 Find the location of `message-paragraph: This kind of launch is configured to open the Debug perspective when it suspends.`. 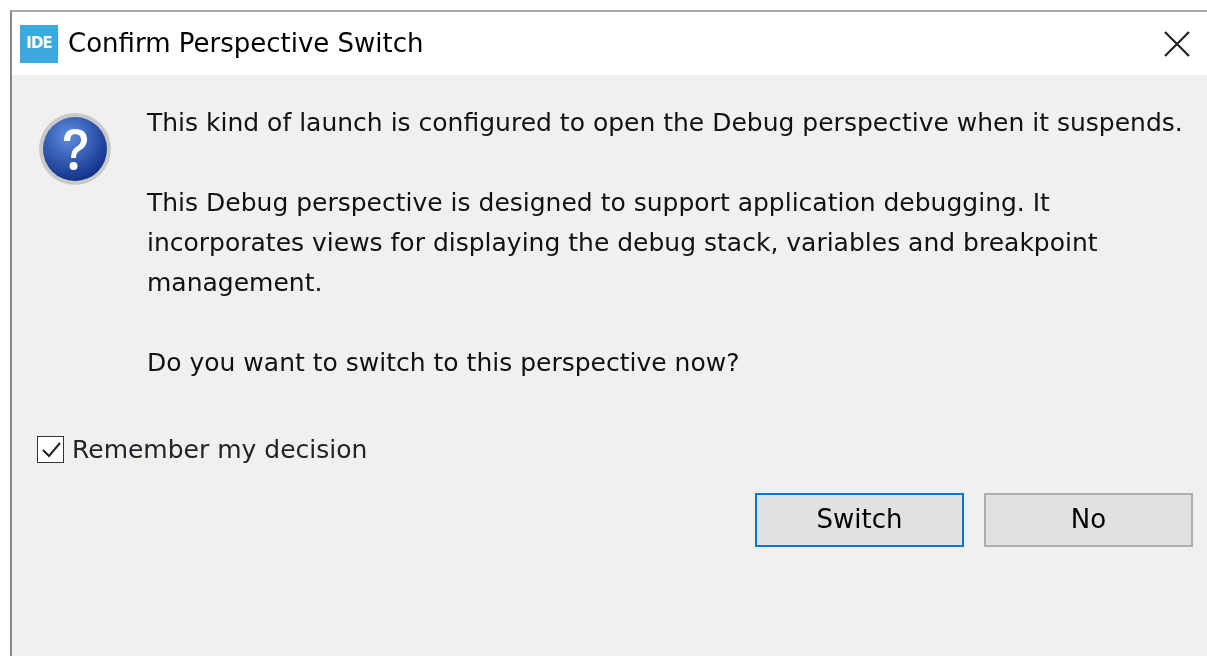

message-paragraph: This kind of launch is configured to open the Debug perspective when it suspends. is located at coordinates (665, 123).